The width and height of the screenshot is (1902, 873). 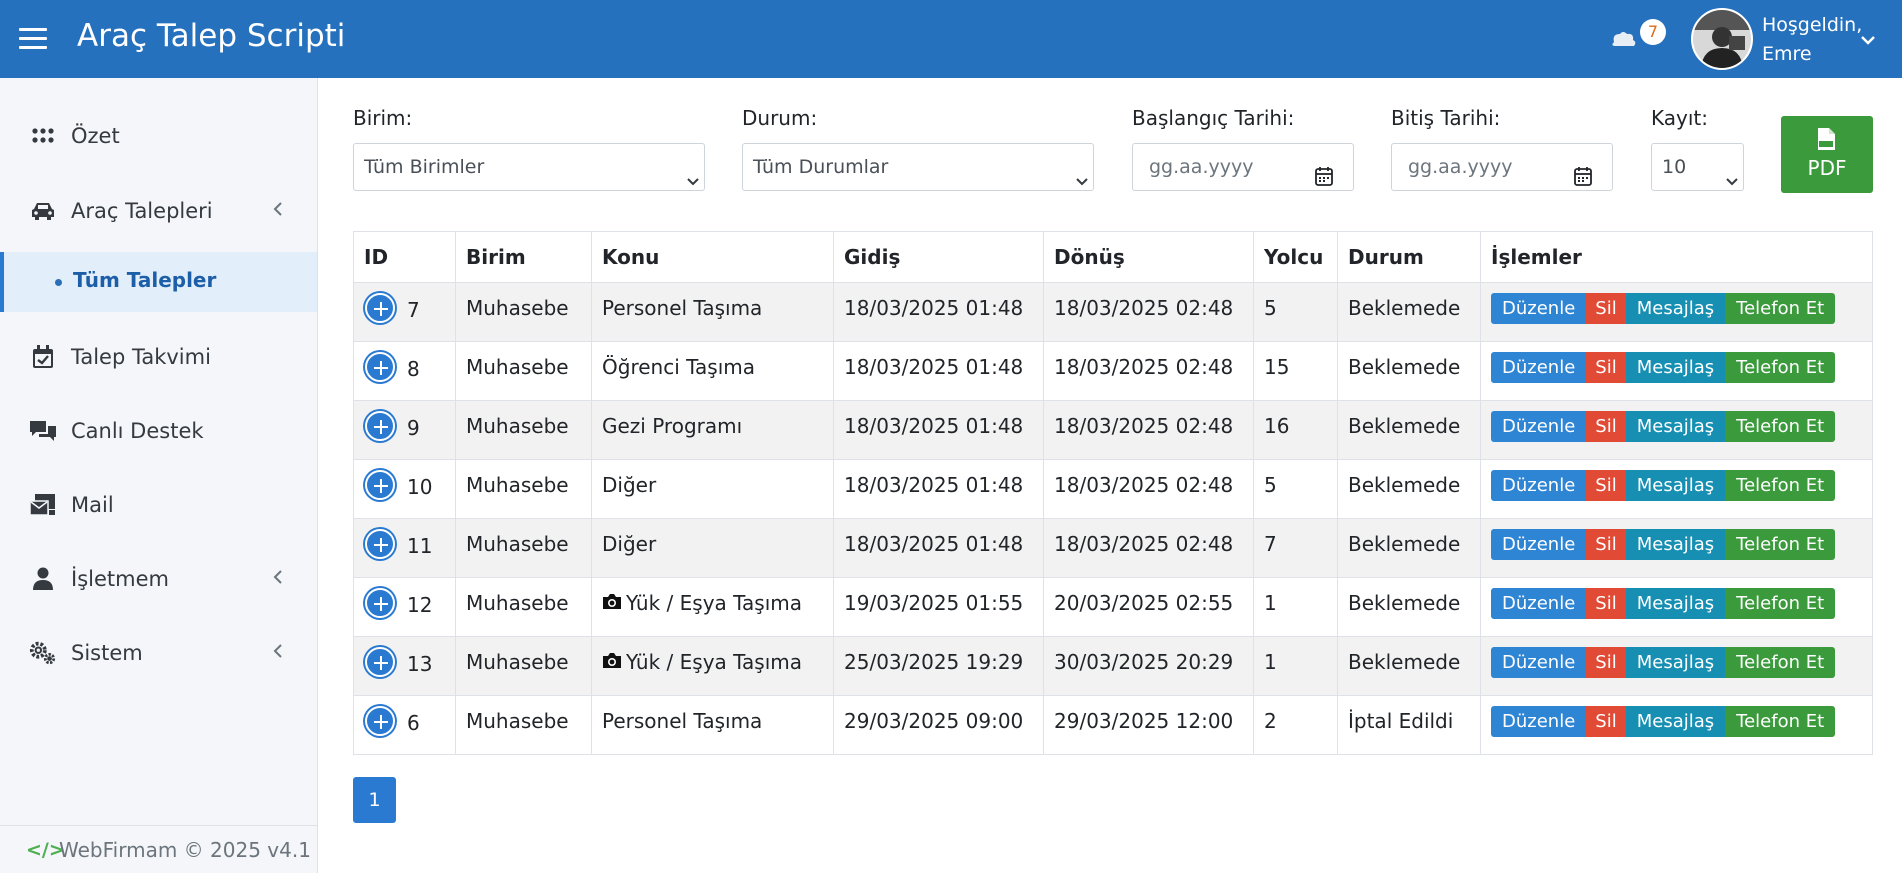 I want to click on notification-bell-icon, so click(x=1626, y=39).